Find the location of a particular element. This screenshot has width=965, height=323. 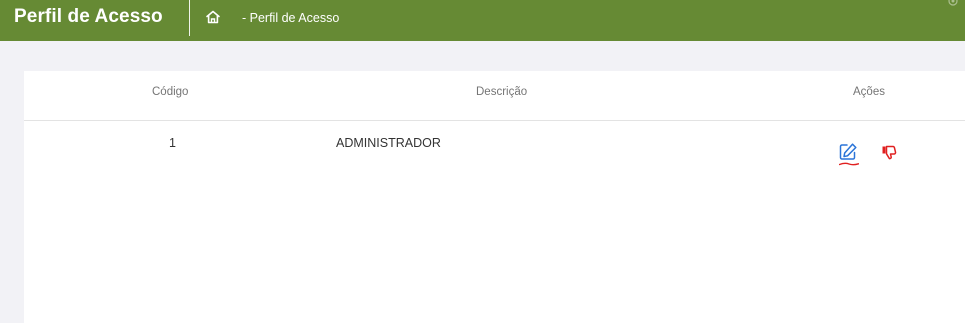

title-divider is located at coordinates (189, 18).